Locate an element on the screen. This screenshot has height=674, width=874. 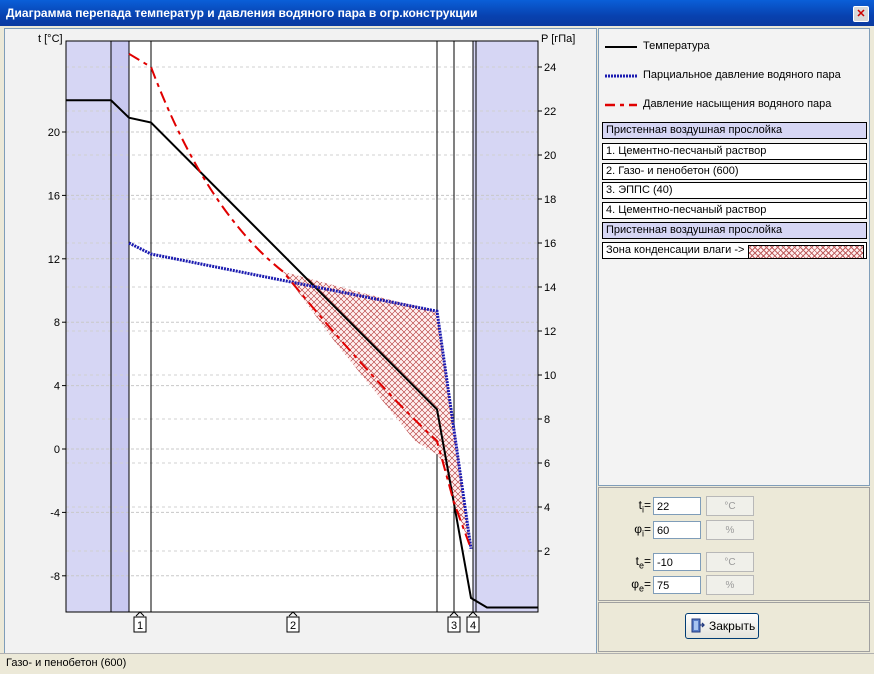
air-layer-inner is located at coordinates (88, 326).